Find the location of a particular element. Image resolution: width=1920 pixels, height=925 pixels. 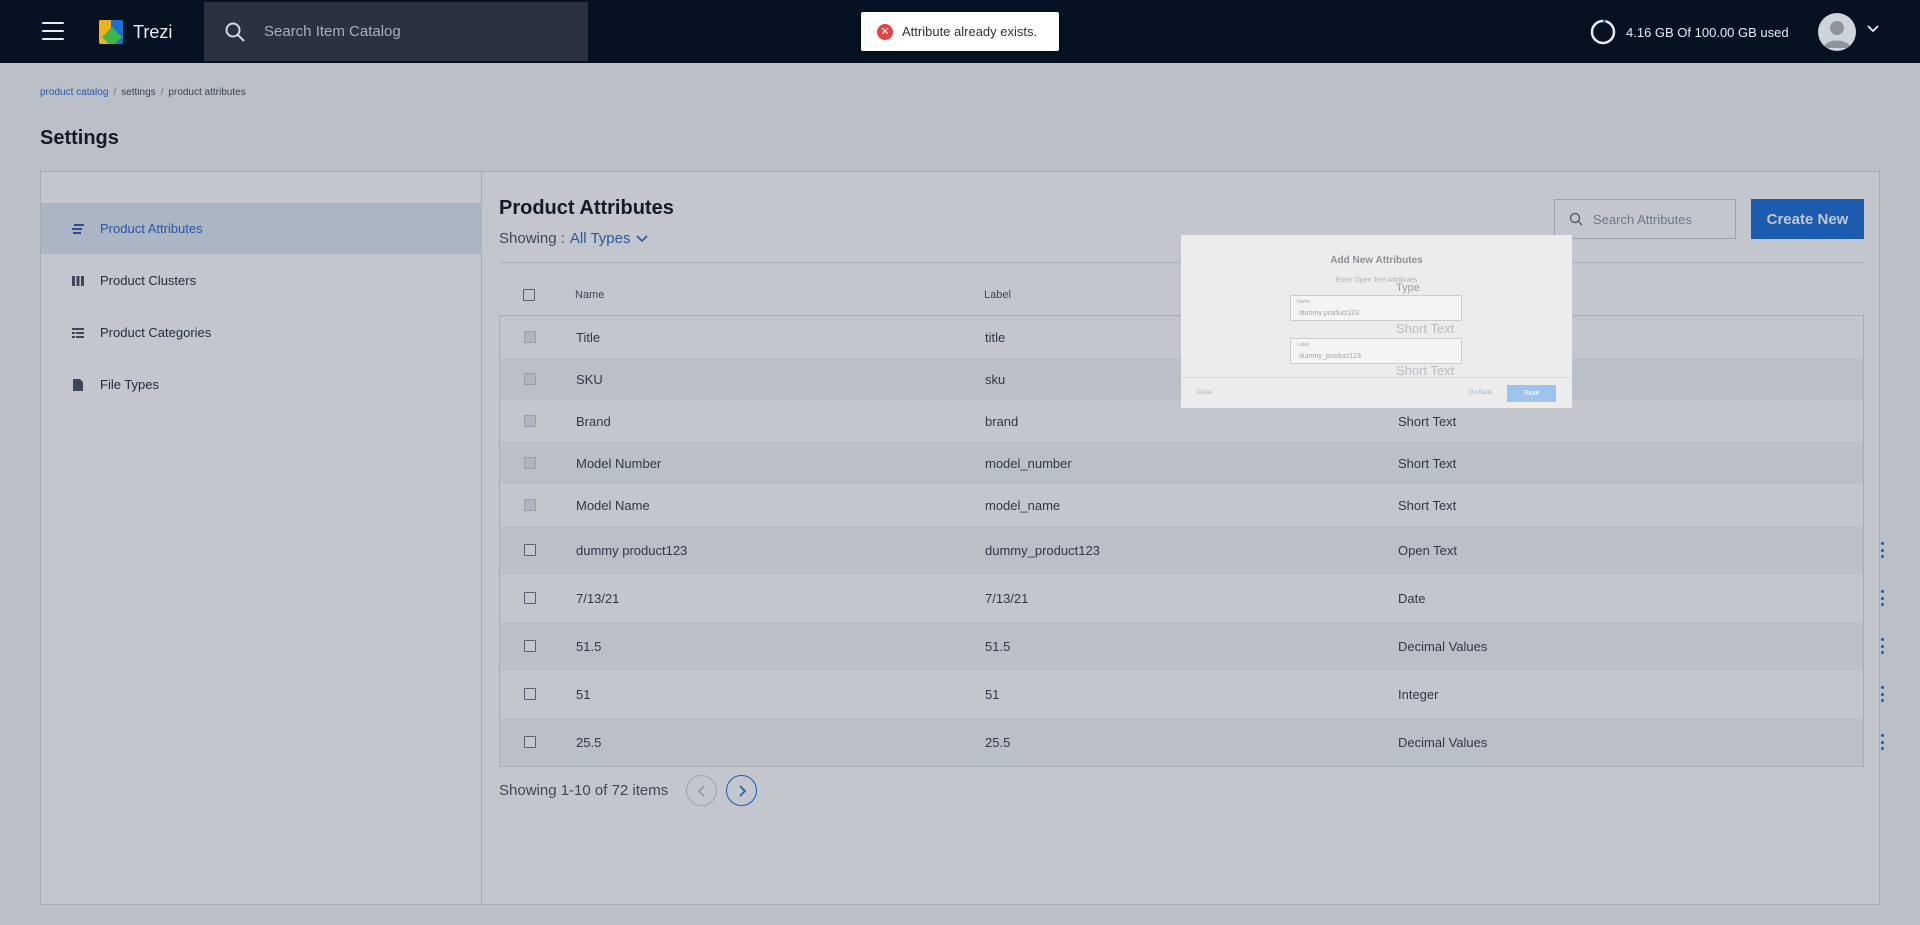

storage-indicator: 4.16 GB Of 100.00 GB used is located at coordinates (1689, 32).